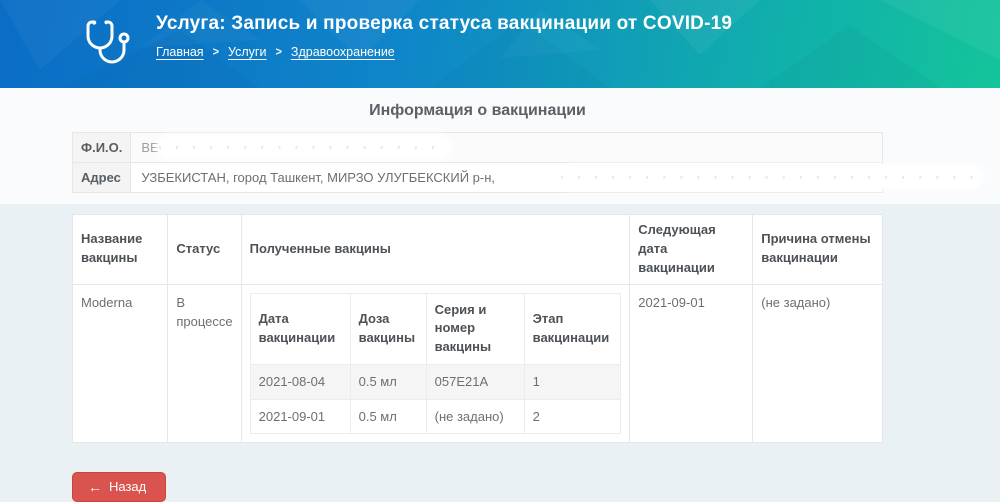 Image resolution: width=1000 pixels, height=502 pixels. I want to click on table-row-dose-1: 2021-08-04 0.5 мл 057E21A 1, so click(435, 382).